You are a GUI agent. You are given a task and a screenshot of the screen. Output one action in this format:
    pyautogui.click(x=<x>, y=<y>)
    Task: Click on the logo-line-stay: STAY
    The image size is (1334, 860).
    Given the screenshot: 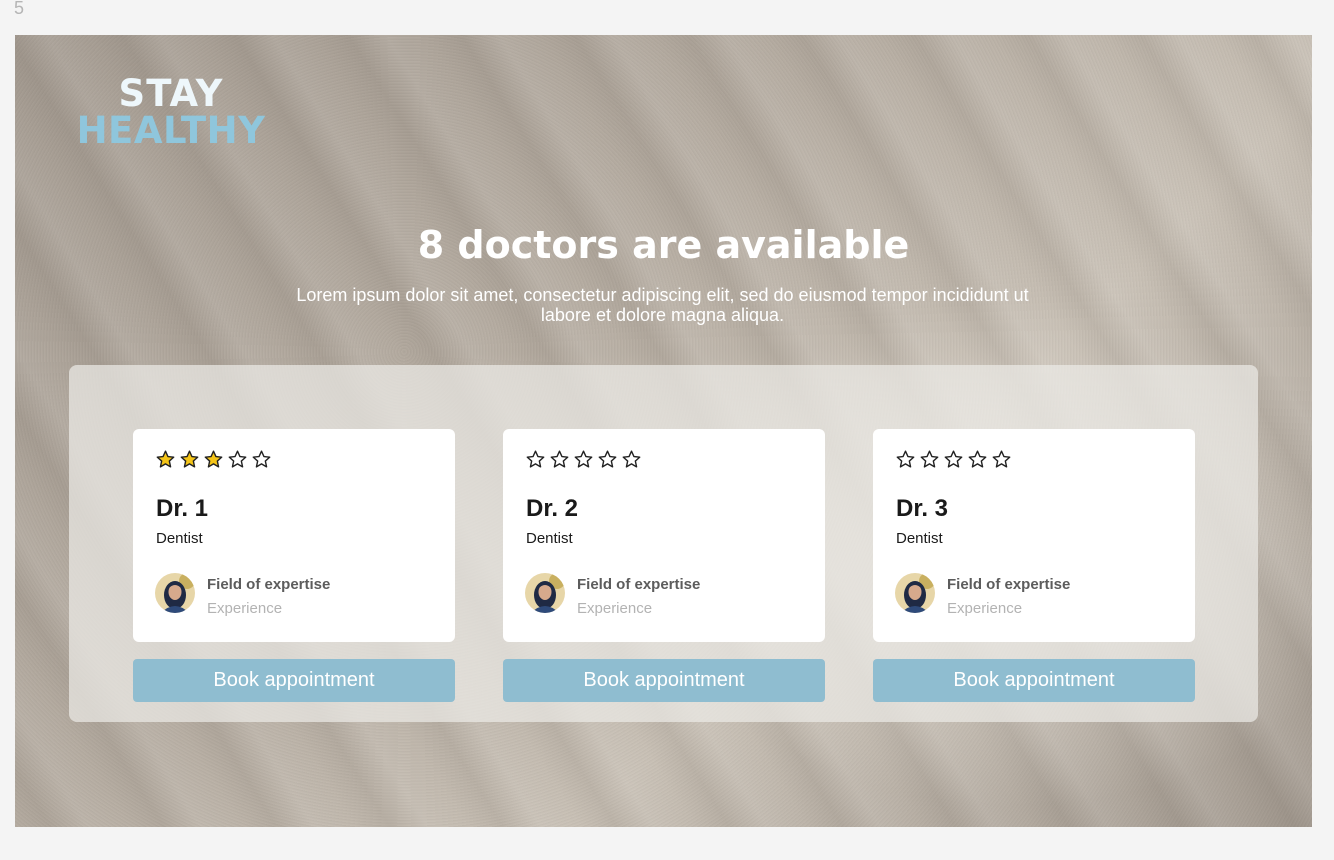 What is the action you would take?
    pyautogui.click(x=171, y=93)
    